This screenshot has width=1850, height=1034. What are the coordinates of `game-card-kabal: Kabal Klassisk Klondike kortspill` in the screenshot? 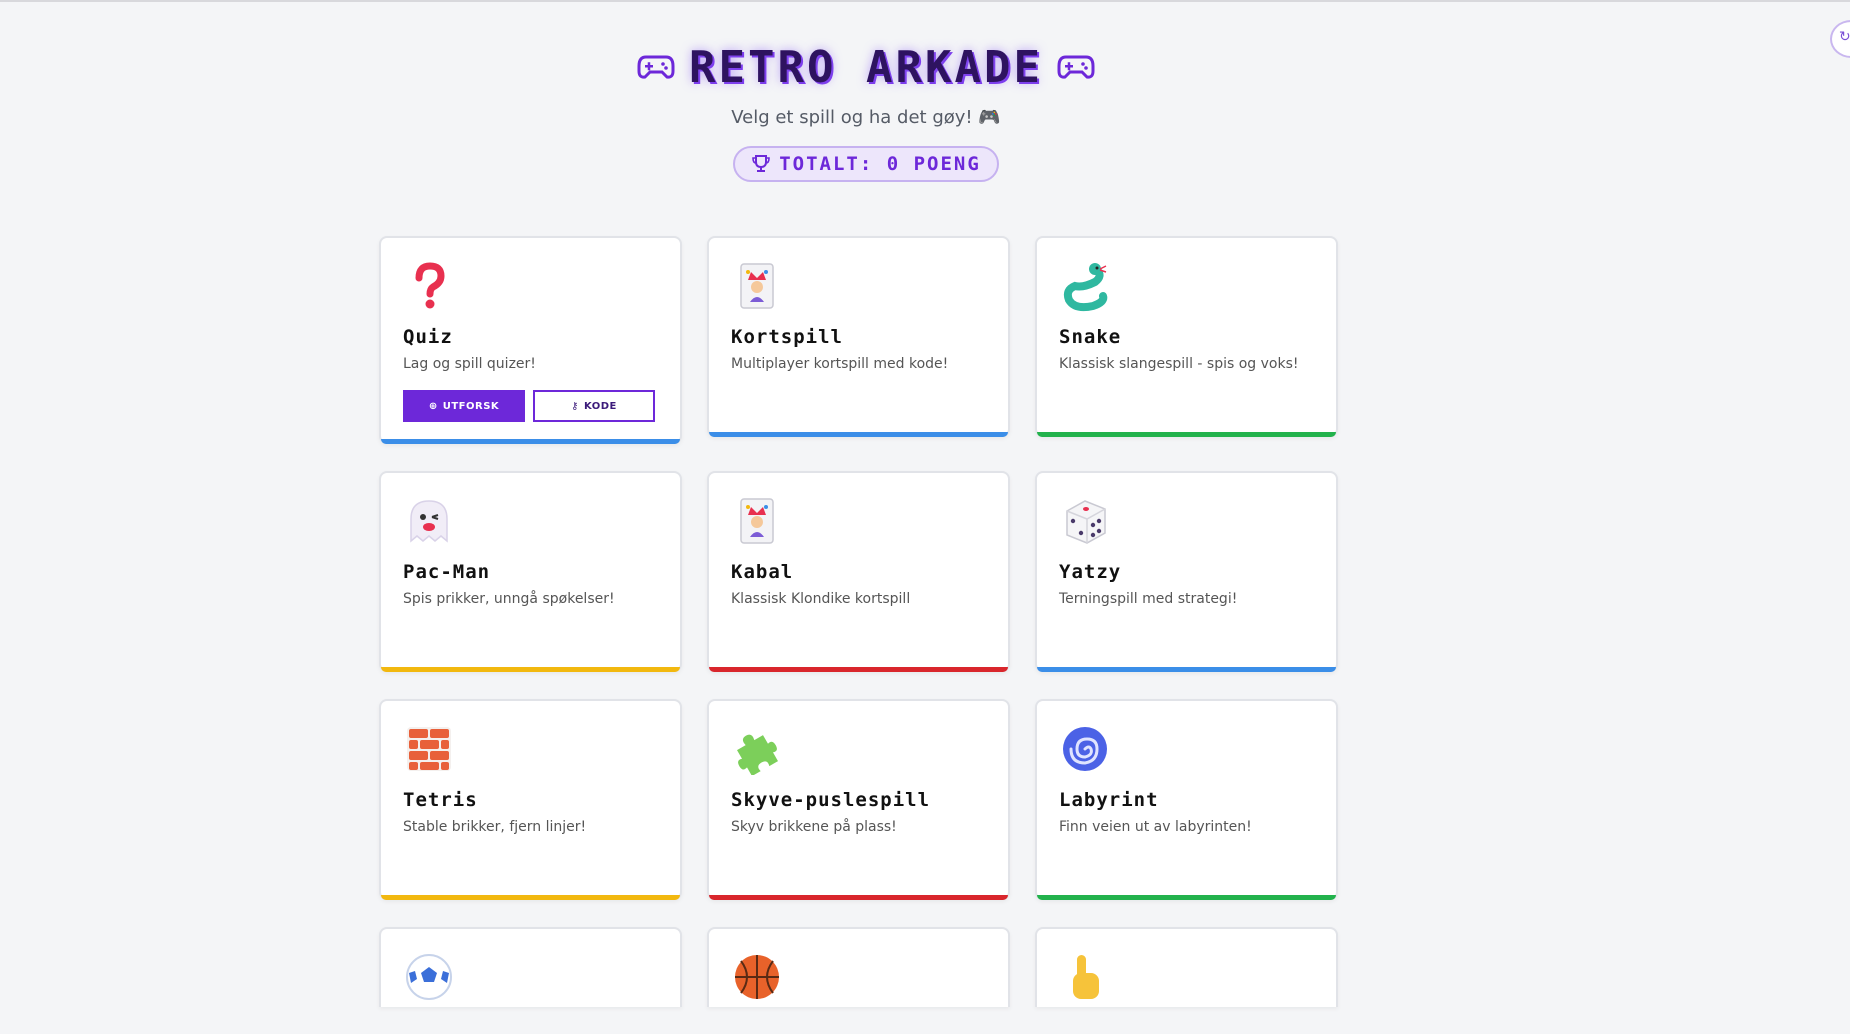 It's located at (858, 571).